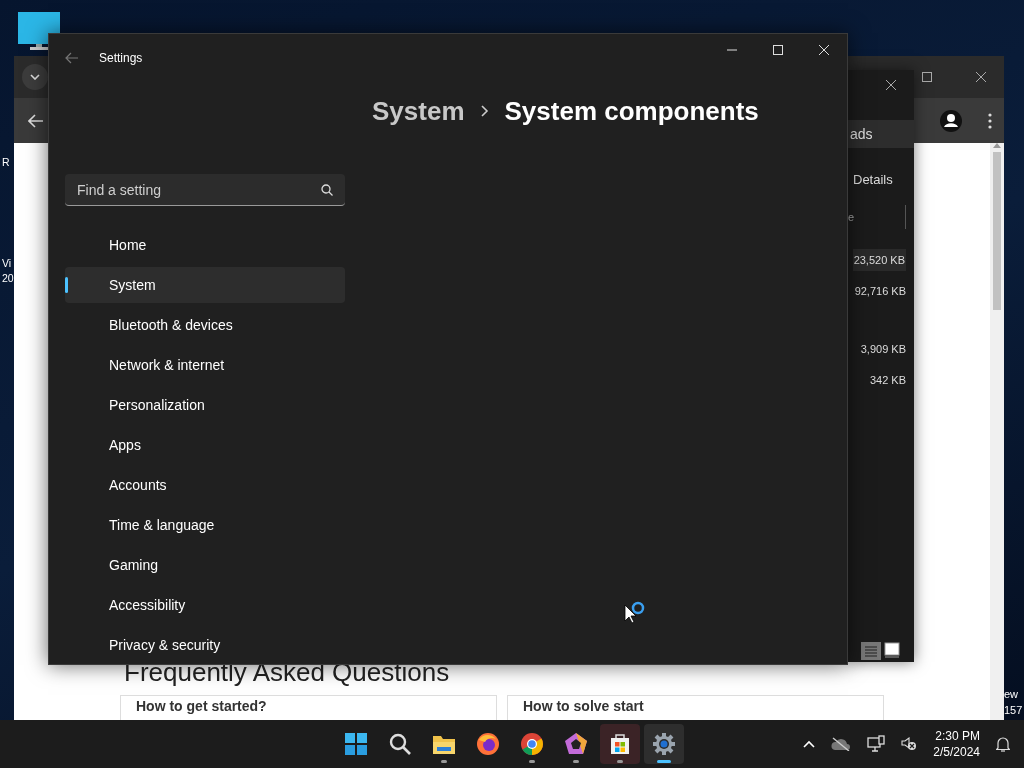 The height and width of the screenshot is (768, 1024). I want to click on nav-item: Home, so click(205, 245).